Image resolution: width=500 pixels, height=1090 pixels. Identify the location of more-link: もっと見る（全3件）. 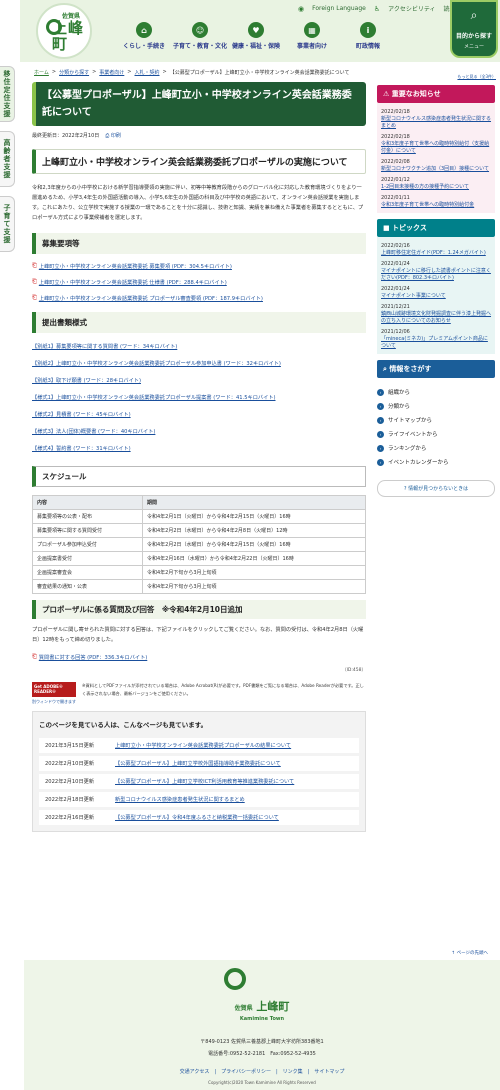
(476, 77).